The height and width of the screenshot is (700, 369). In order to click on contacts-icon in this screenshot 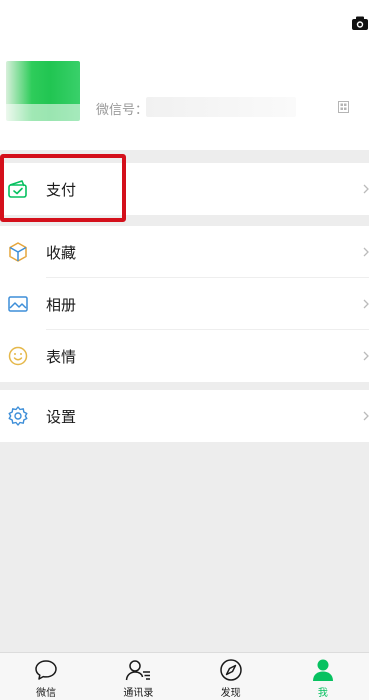, I will do `click(138, 670)`.